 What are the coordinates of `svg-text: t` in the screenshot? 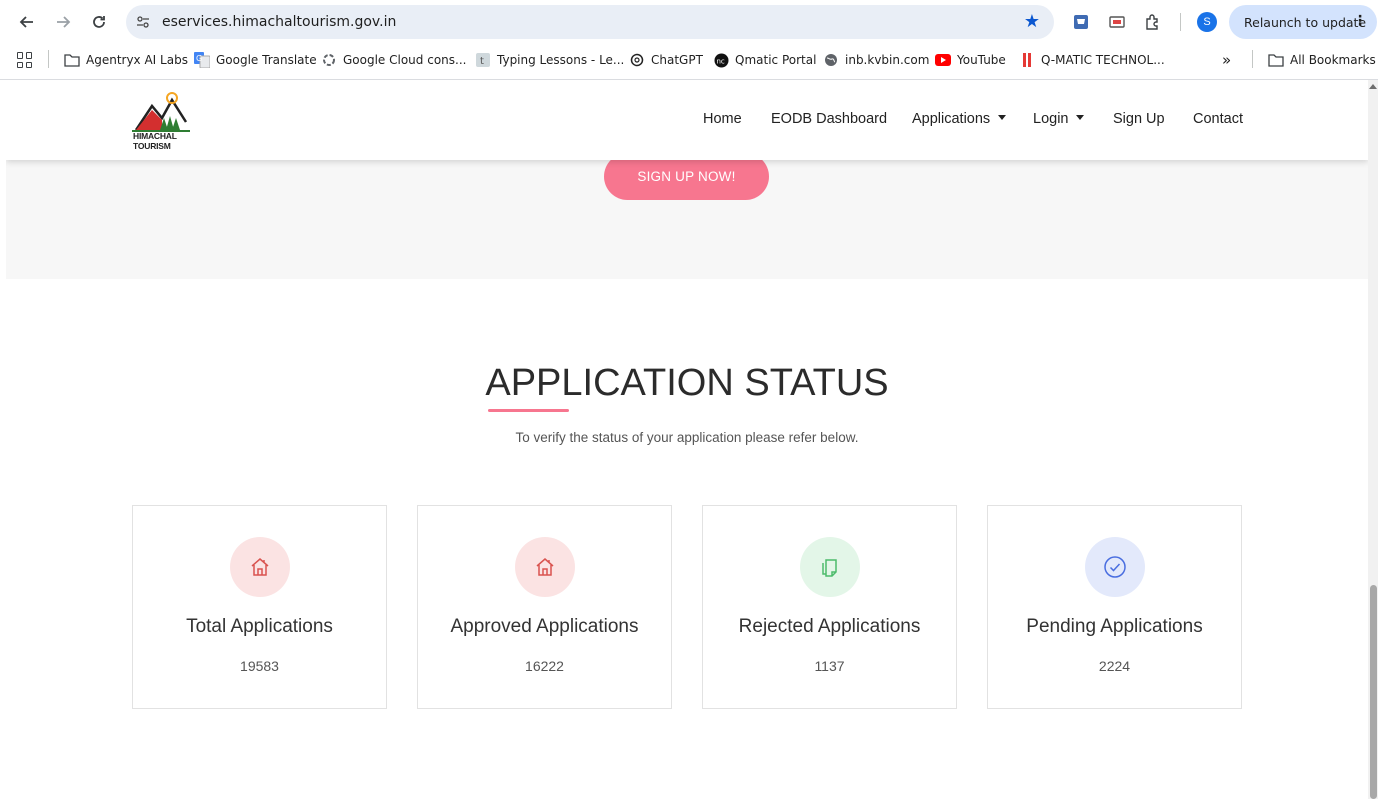 It's located at (482, 61).